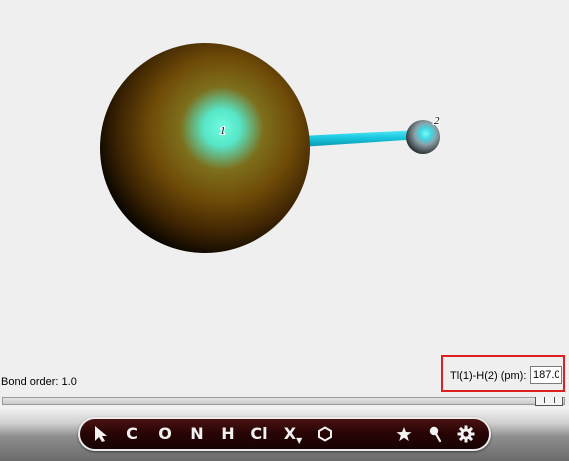  I want to click on select-tool-button, so click(101, 434).